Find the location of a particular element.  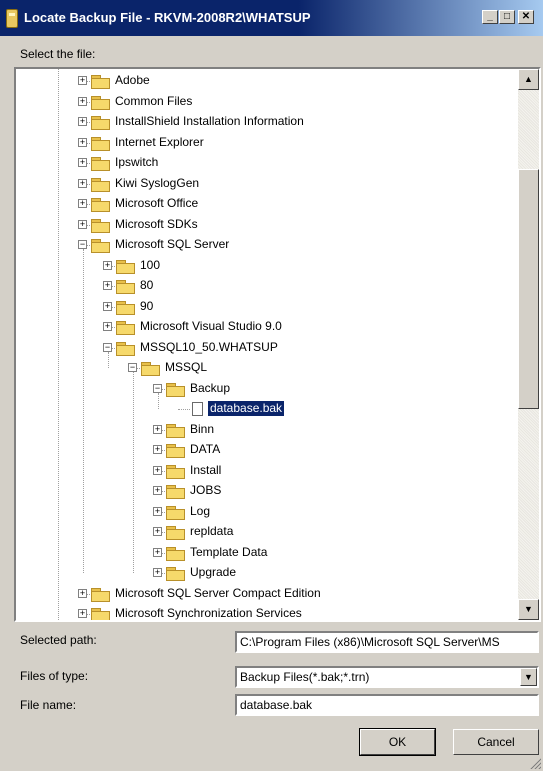

tree-item-label: InstallShield Installation Information is located at coordinates (209, 121).